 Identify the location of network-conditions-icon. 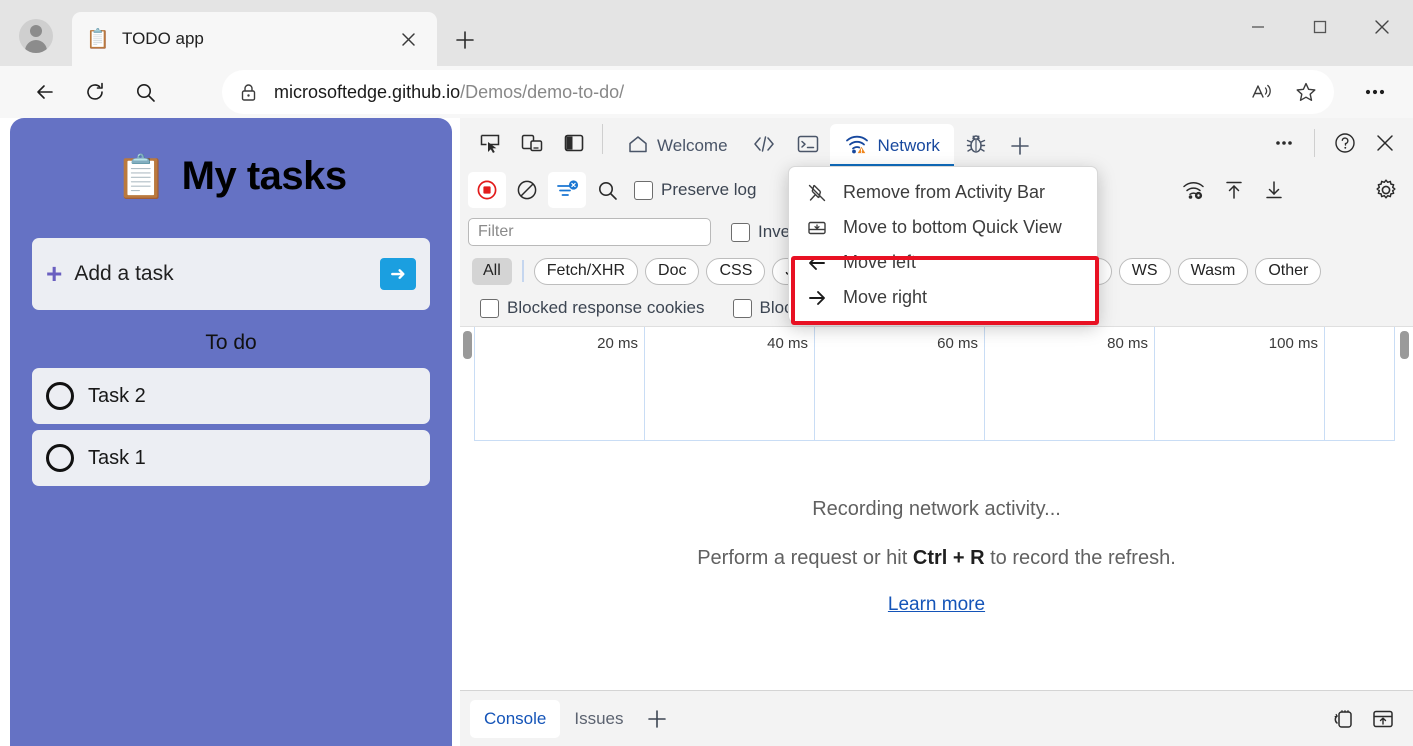
(1194, 190).